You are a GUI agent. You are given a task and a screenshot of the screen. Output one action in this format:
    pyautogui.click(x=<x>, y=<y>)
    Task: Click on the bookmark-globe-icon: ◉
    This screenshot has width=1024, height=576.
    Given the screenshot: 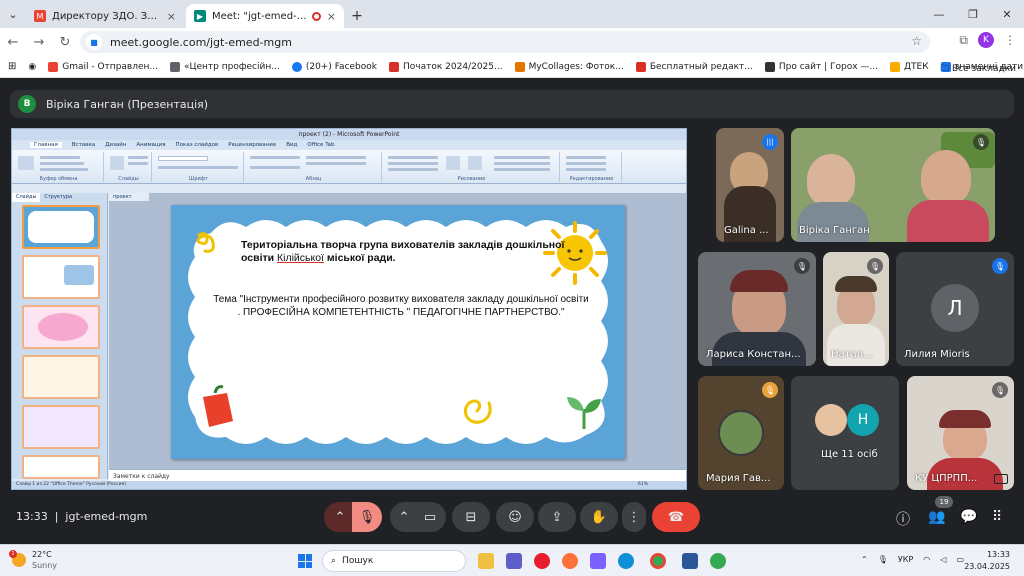 What is the action you would take?
    pyautogui.click(x=32, y=67)
    